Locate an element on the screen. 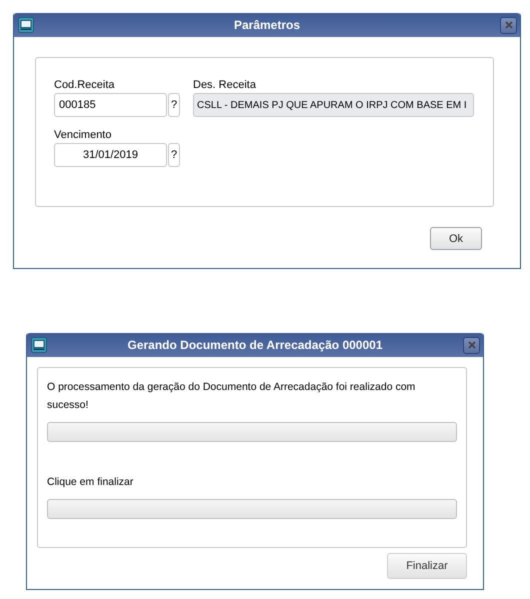 The height and width of the screenshot is (599, 530). status-message: Clique em finalizar is located at coordinates (90, 482).